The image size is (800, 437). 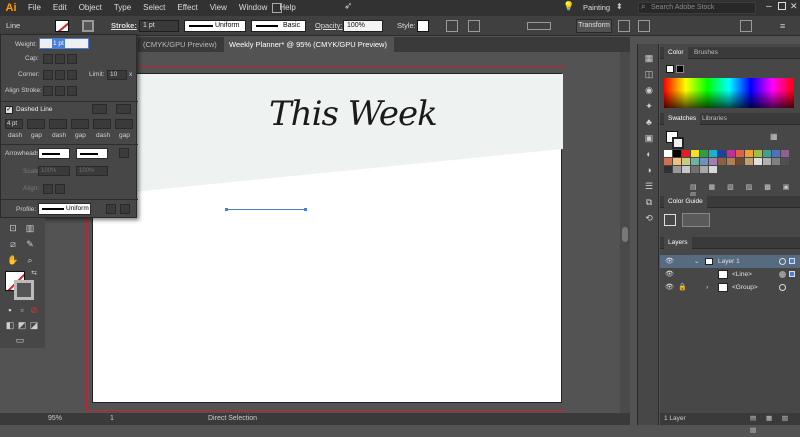 What do you see at coordinates (649, 218) in the screenshot?
I see `transform-panel-icon: ⟲` at bounding box center [649, 218].